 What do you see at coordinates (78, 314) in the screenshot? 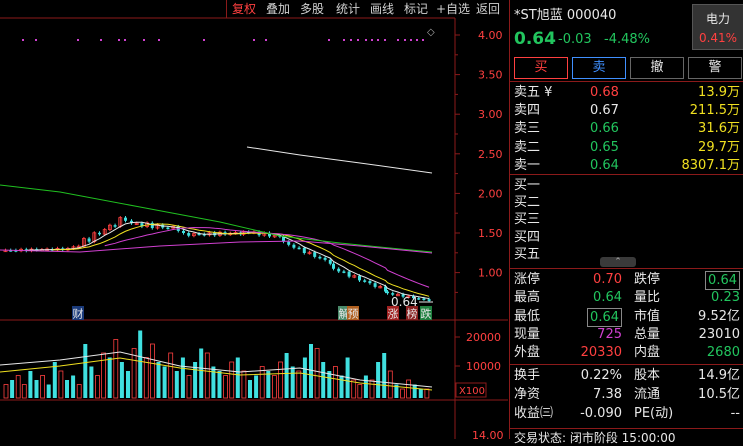
I see `marker-label: 财` at bounding box center [78, 314].